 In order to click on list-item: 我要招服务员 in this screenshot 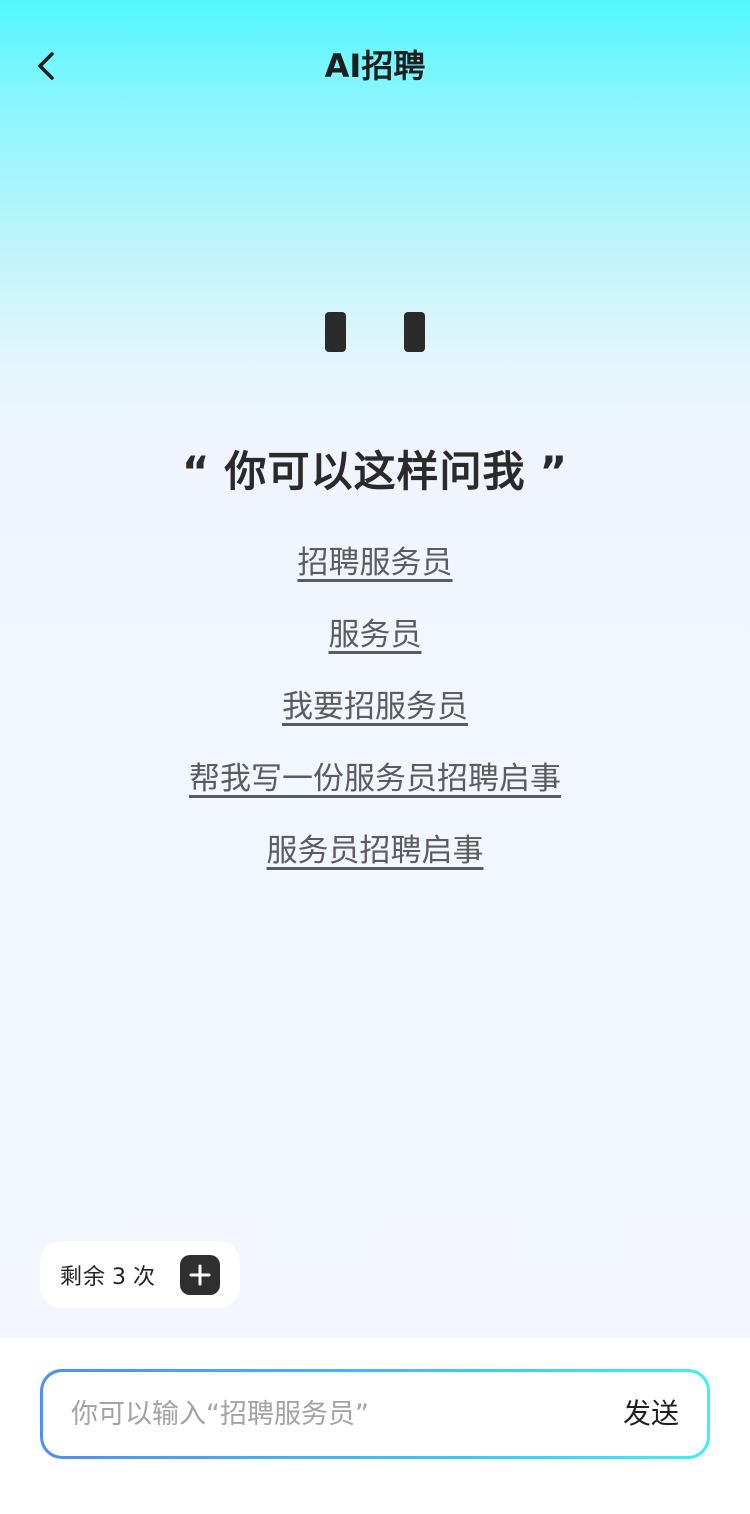, I will do `click(375, 718)`.